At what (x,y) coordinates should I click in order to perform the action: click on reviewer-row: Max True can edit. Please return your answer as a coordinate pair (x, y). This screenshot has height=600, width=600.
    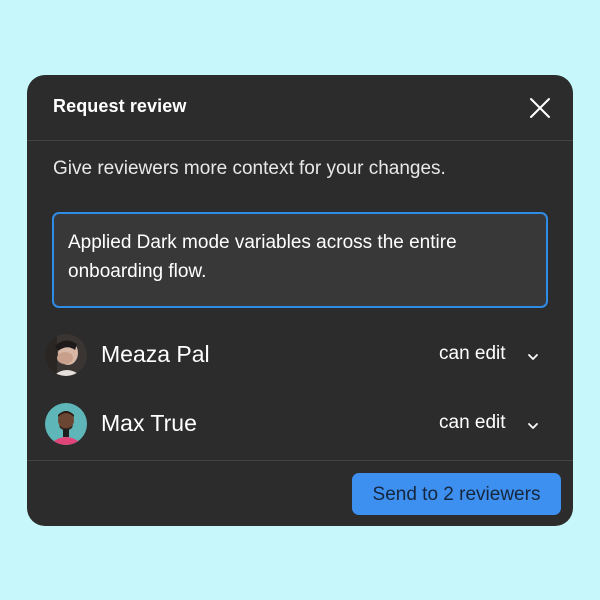
    Looking at the image, I should click on (300, 424).